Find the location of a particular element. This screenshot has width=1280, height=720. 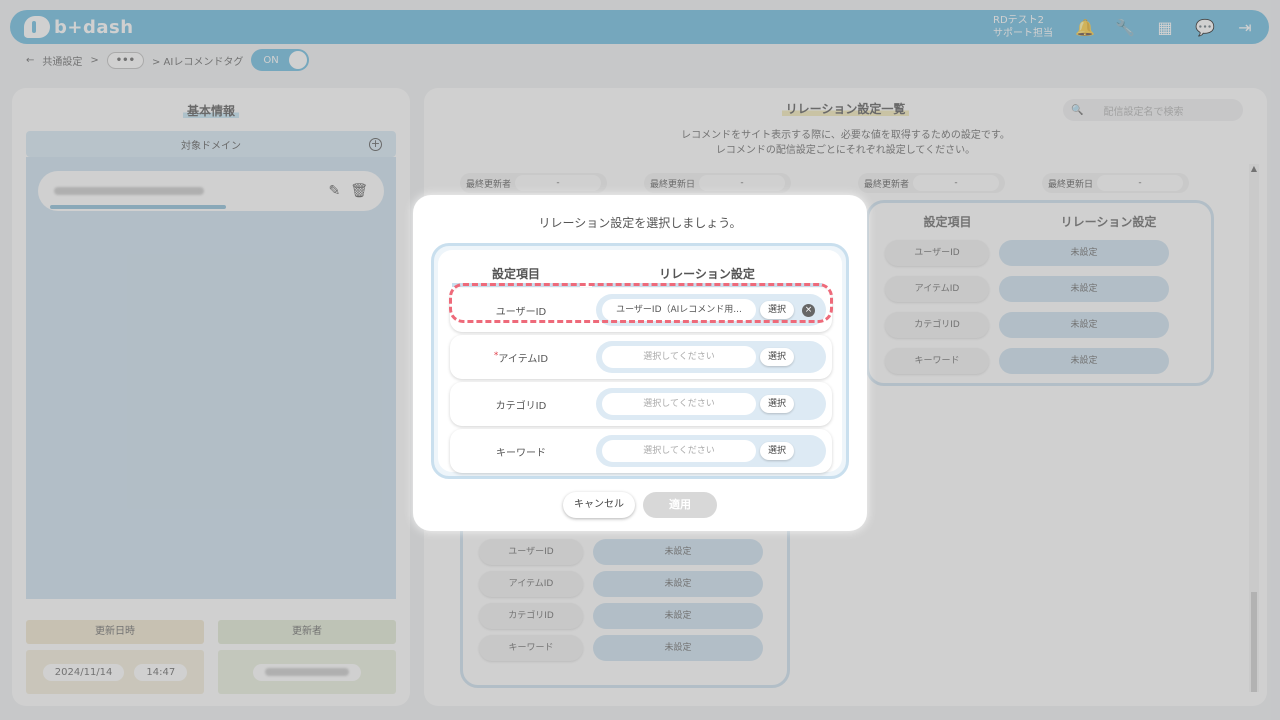

row-label: カテゴリID is located at coordinates (521, 406).